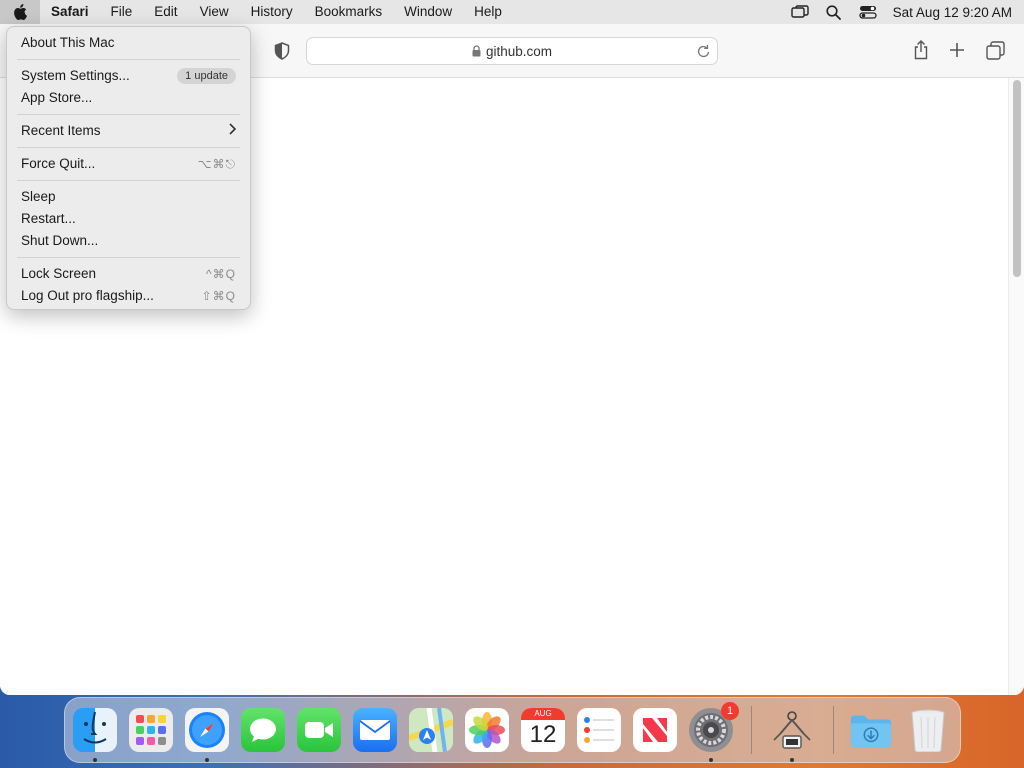 The width and height of the screenshot is (1024, 768). I want to click on apple-menu-button, so click(20, 12).